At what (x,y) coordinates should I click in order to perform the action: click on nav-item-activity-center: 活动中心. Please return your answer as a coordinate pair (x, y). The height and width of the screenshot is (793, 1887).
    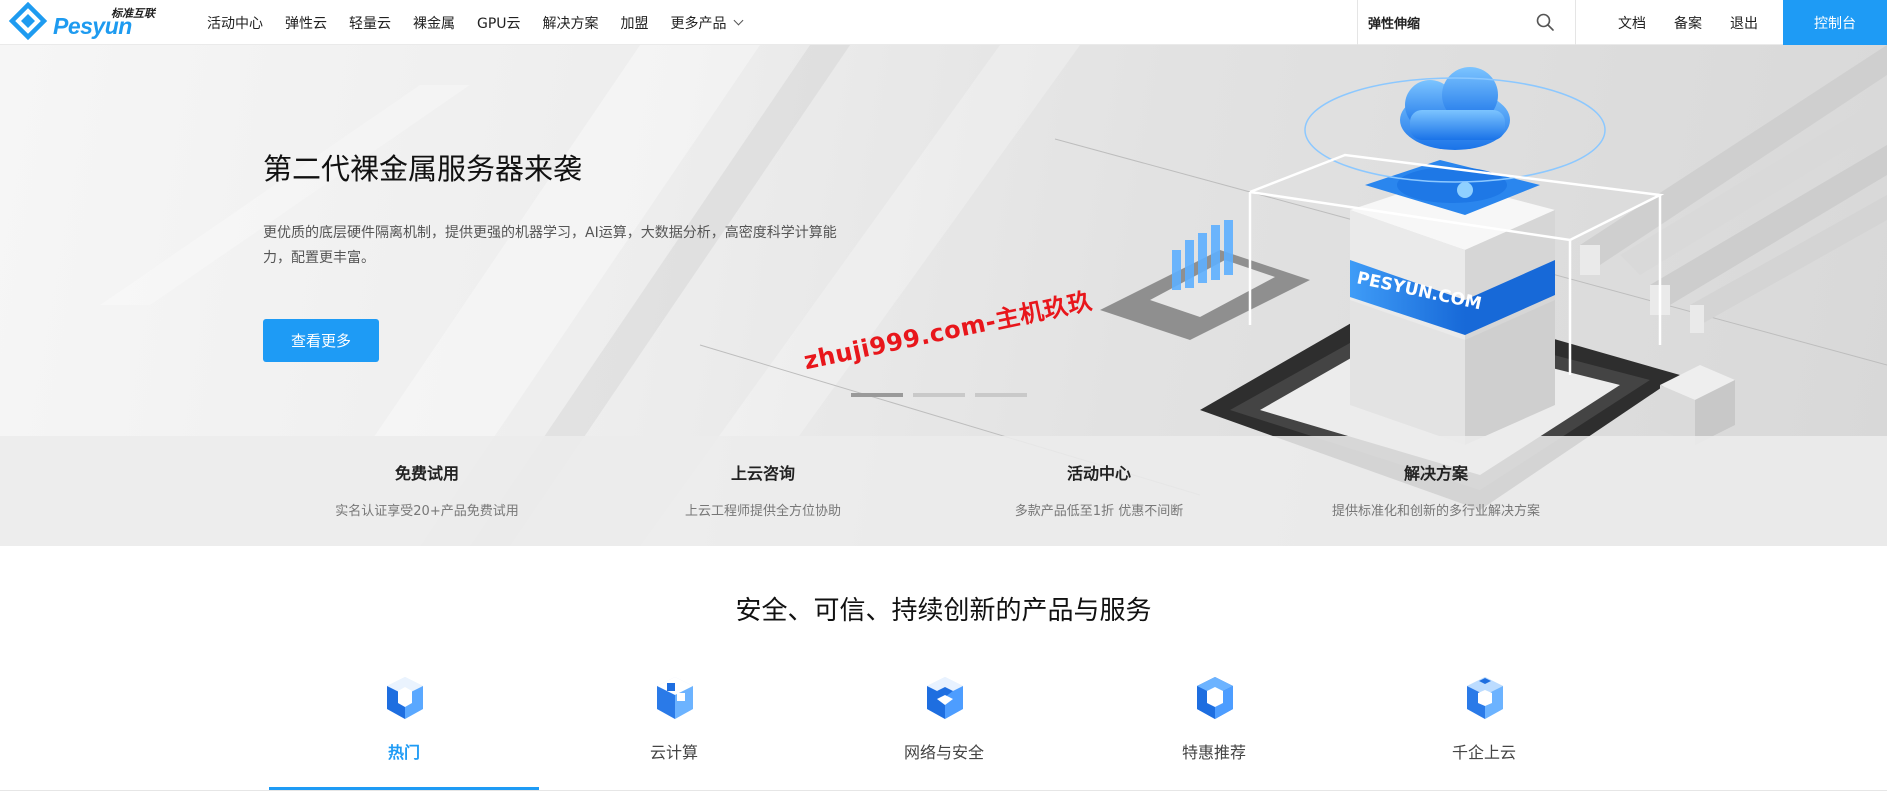
    Looking at the image, I should click on (235, 23).